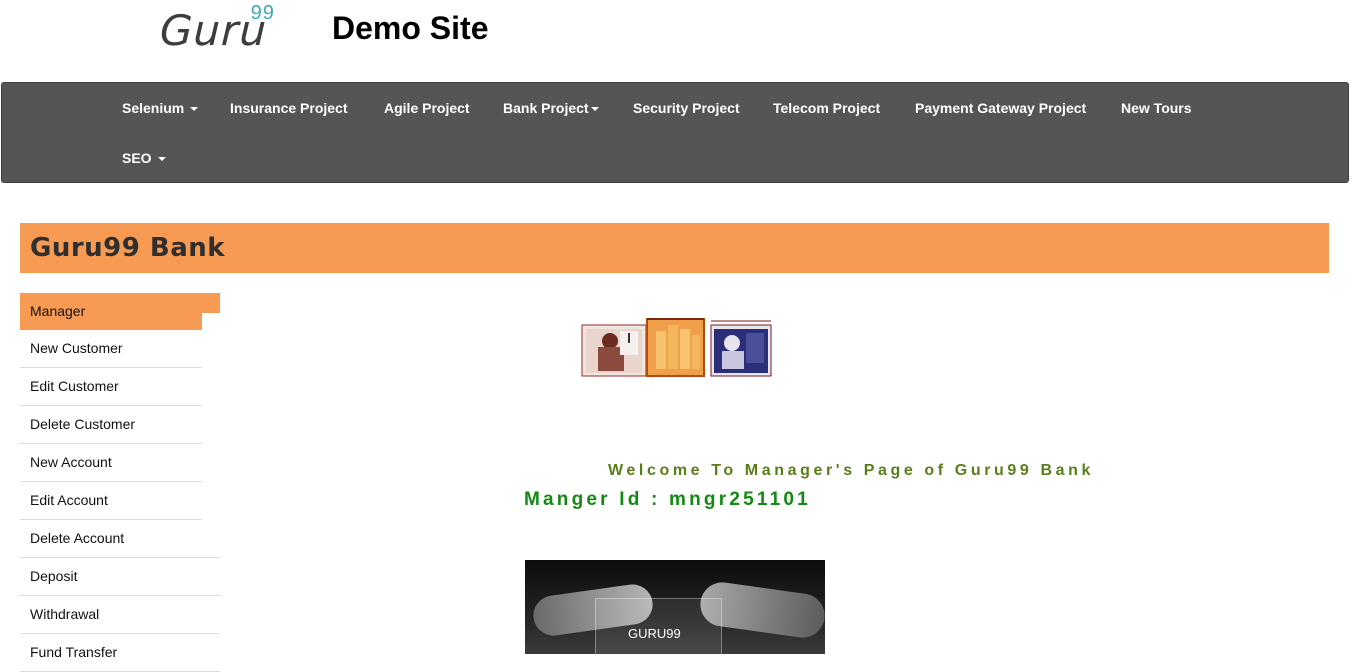 This screenshot has width=1366, height=672. Describe the element at coordinates (111, 501) in the screenshot. I see `sidebar-item-edit-account: Edit Account` at that location.